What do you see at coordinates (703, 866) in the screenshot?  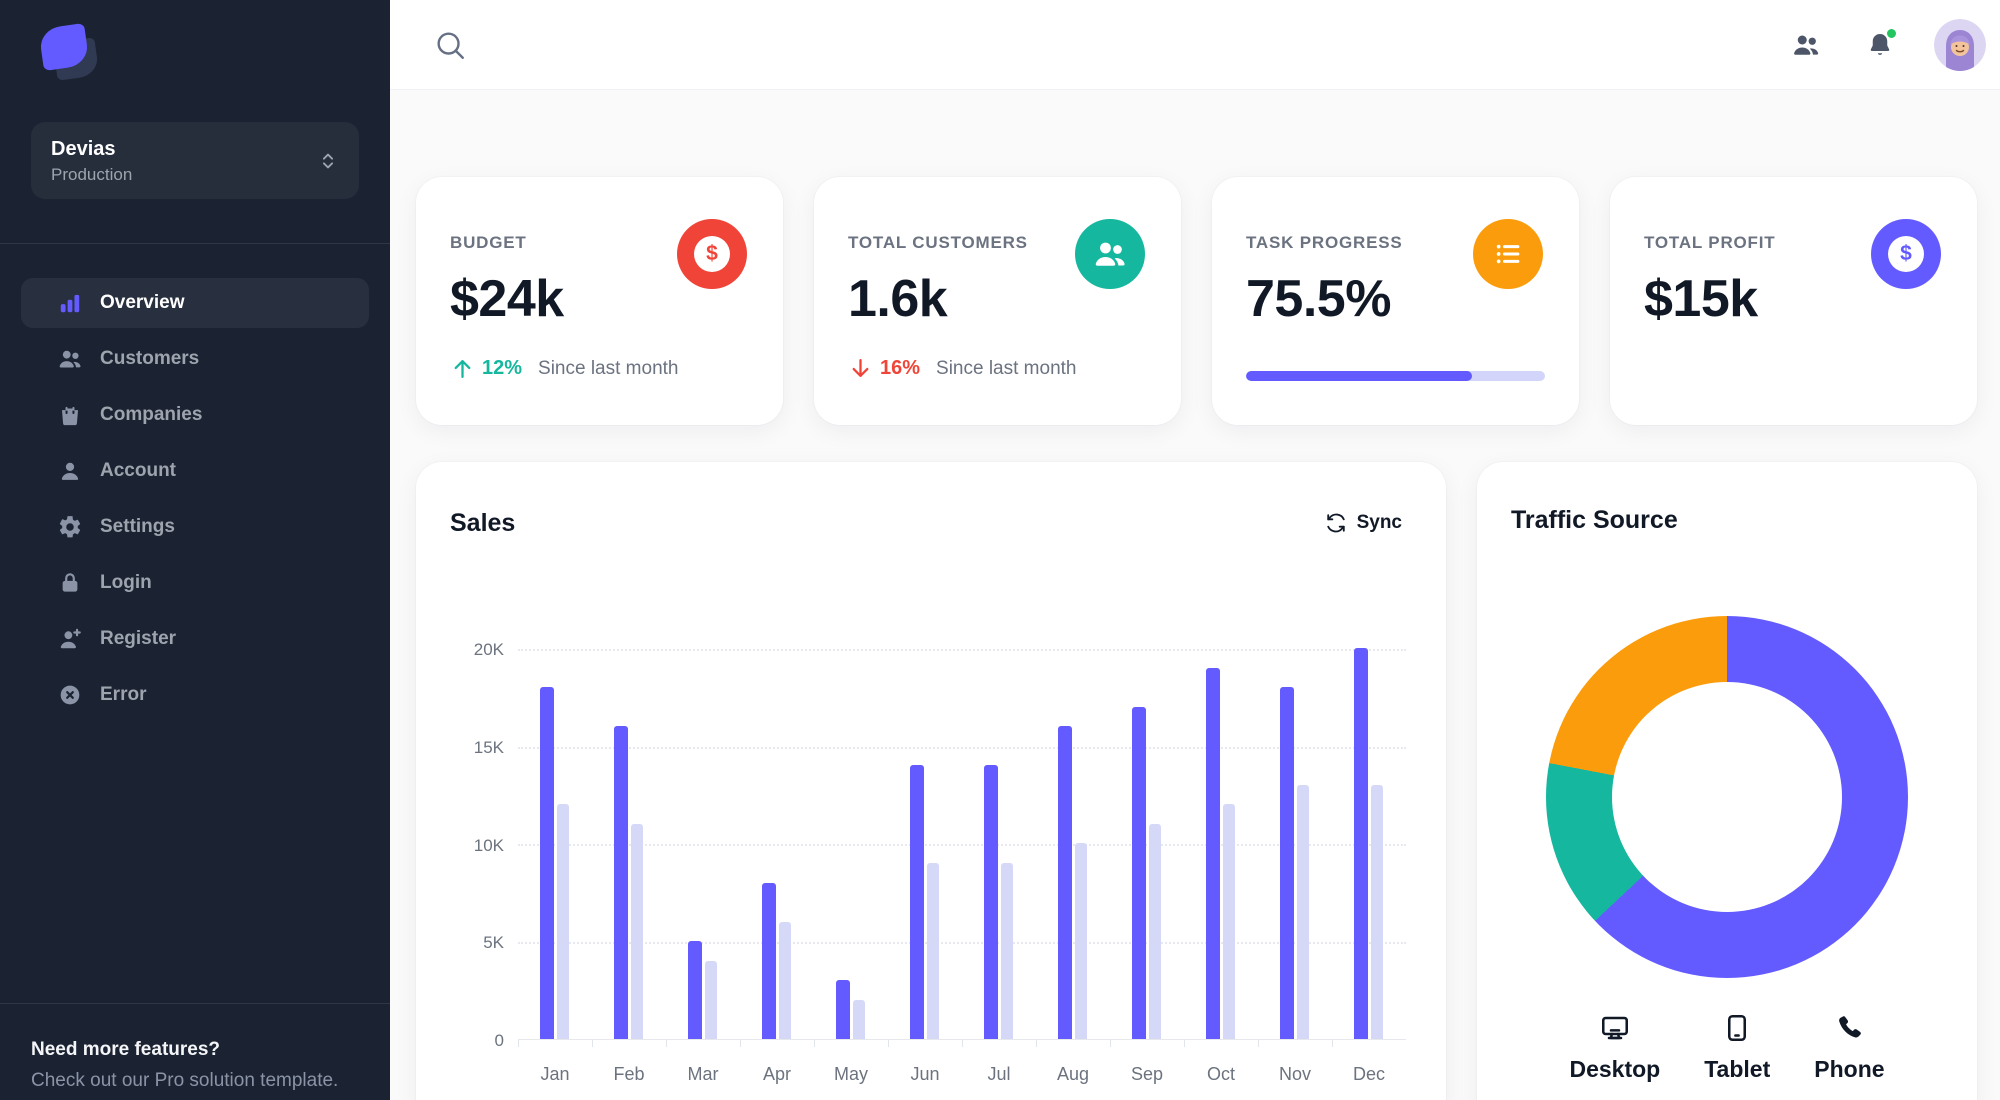 I see `bar-group-mar: Mar` at bounding box center [703, 866].